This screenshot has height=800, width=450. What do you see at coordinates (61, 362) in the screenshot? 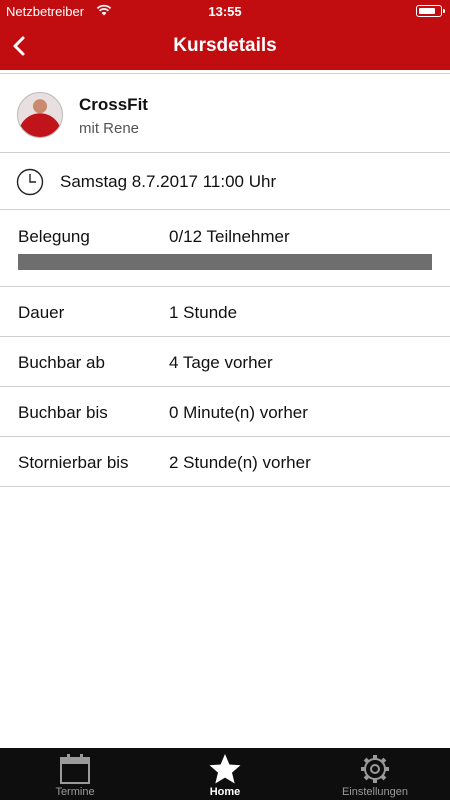
I see `detail-label: Buchbar ab` at bounding box center [61, 362].